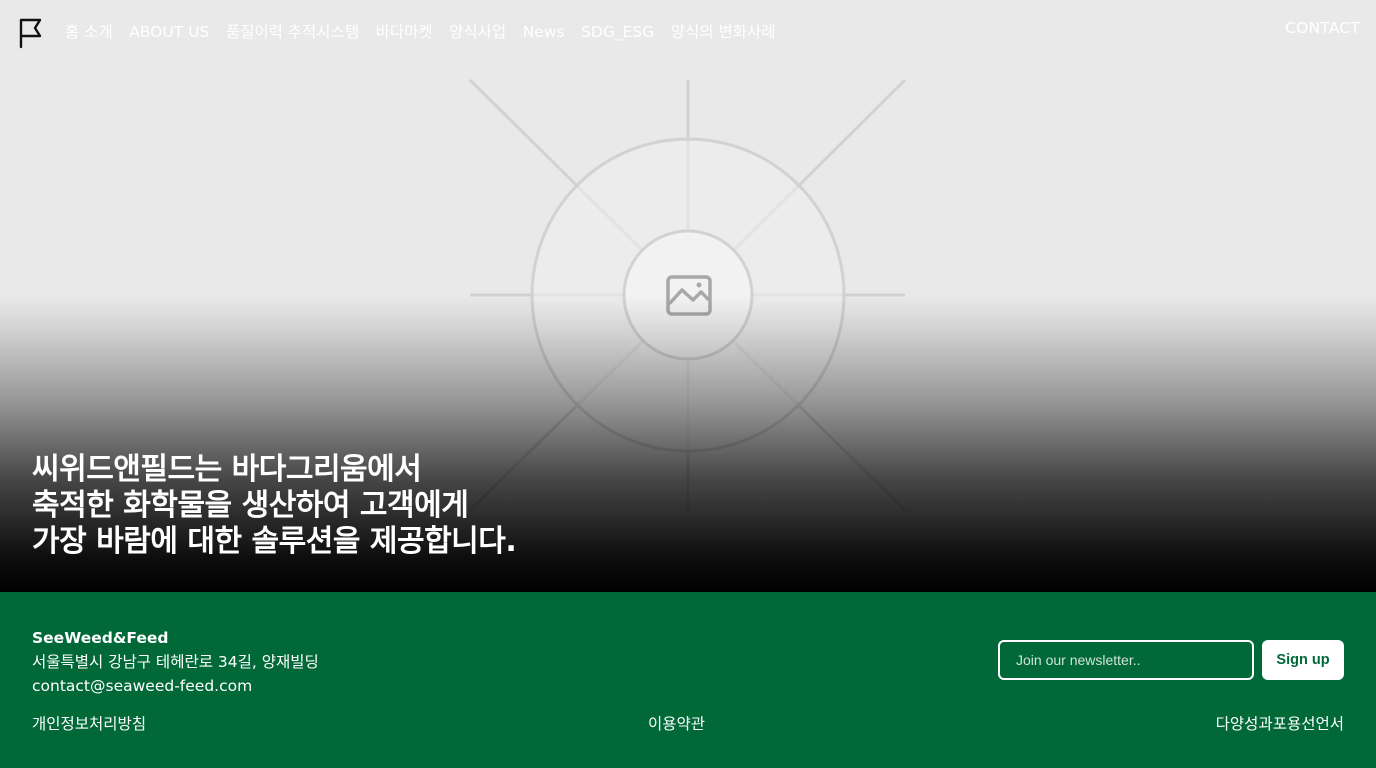 The width and height of the screenshot is (1376, 768). What do you see at coordinates (1322, 28) in the screenshot?
I see `nav-link-contact: CONTACT` at bounding box center [1322, 28].